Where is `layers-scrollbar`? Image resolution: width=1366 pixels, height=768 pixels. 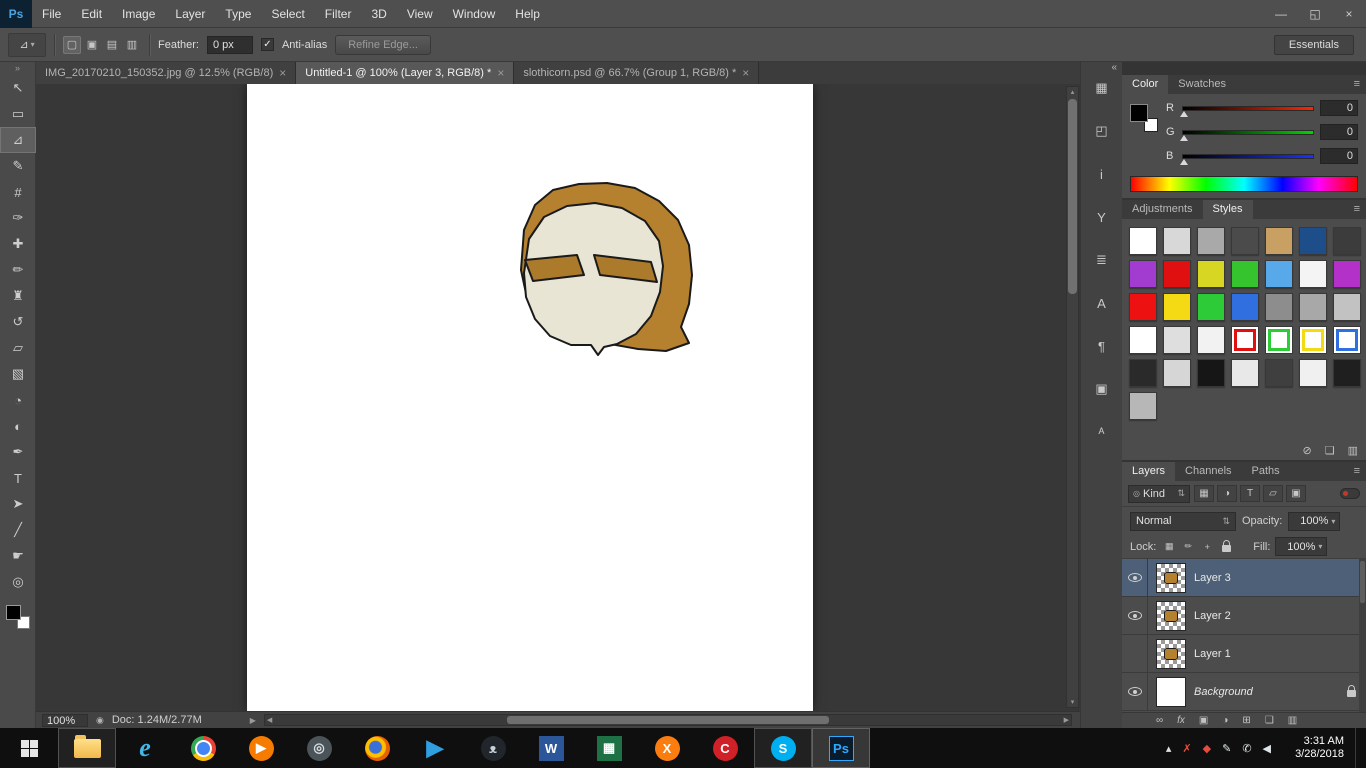 layers-scrollbar is located at coordinates (1362, 635).